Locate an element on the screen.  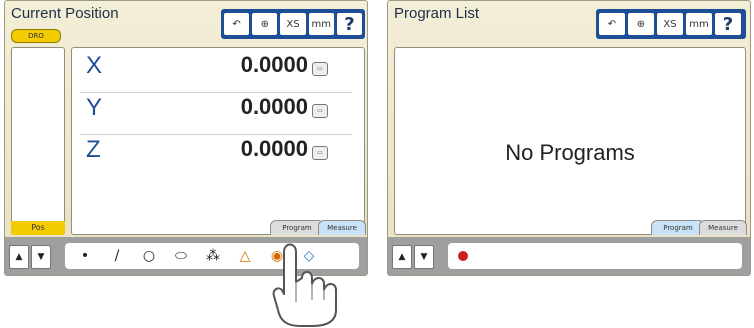
record-icon is located at coordinates (463, 256).